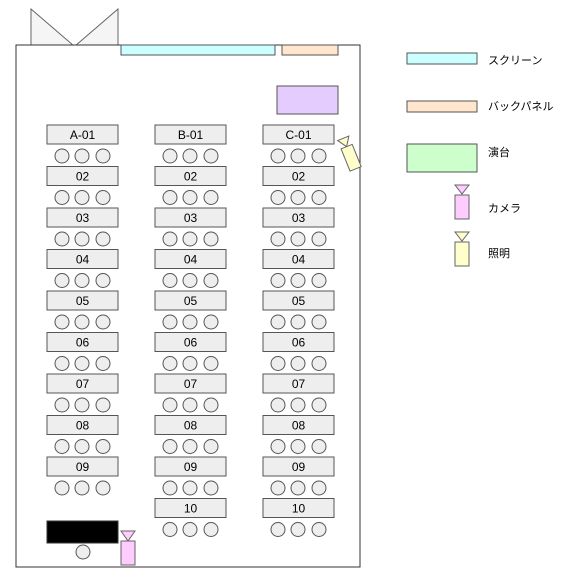 The image size is (579, 581). I want to click on table-b-6: 06, so click(190, 351).